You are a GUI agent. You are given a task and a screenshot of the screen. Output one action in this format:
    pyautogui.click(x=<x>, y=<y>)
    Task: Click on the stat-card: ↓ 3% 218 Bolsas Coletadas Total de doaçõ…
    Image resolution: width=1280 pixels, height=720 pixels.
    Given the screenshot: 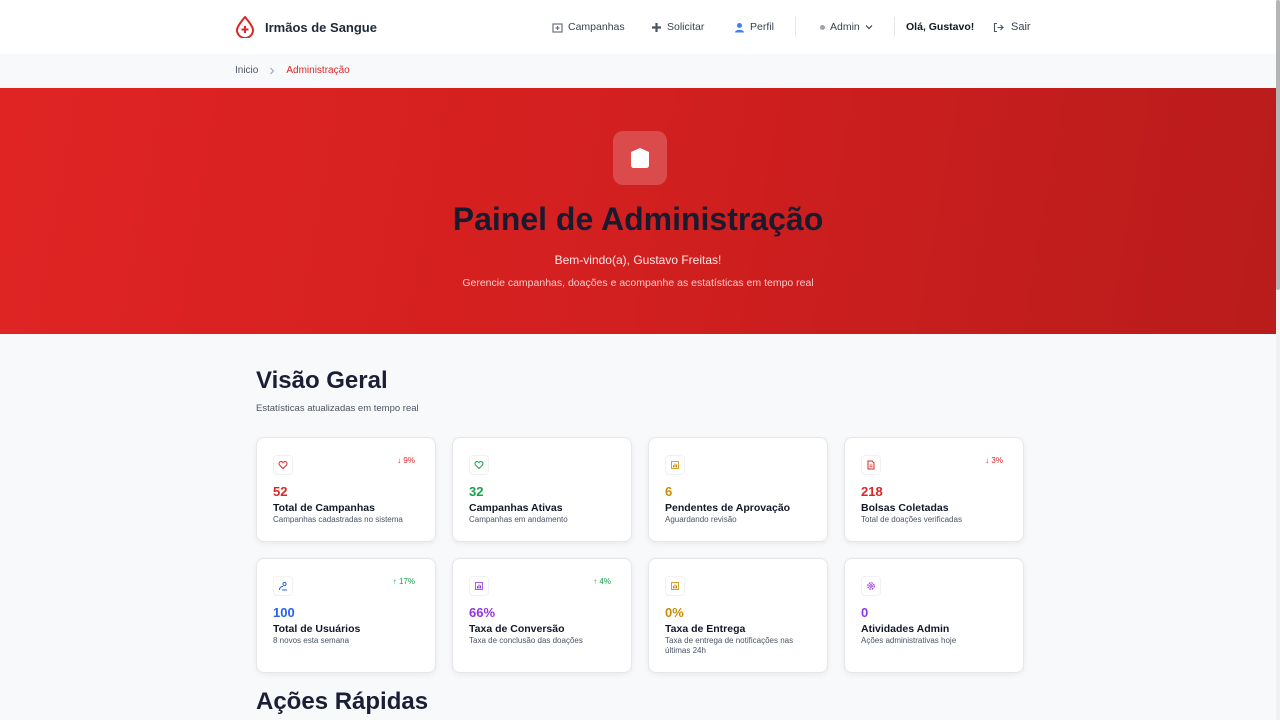 What is the action you would take?
    pyautogui.click(x=934, y=489)
    